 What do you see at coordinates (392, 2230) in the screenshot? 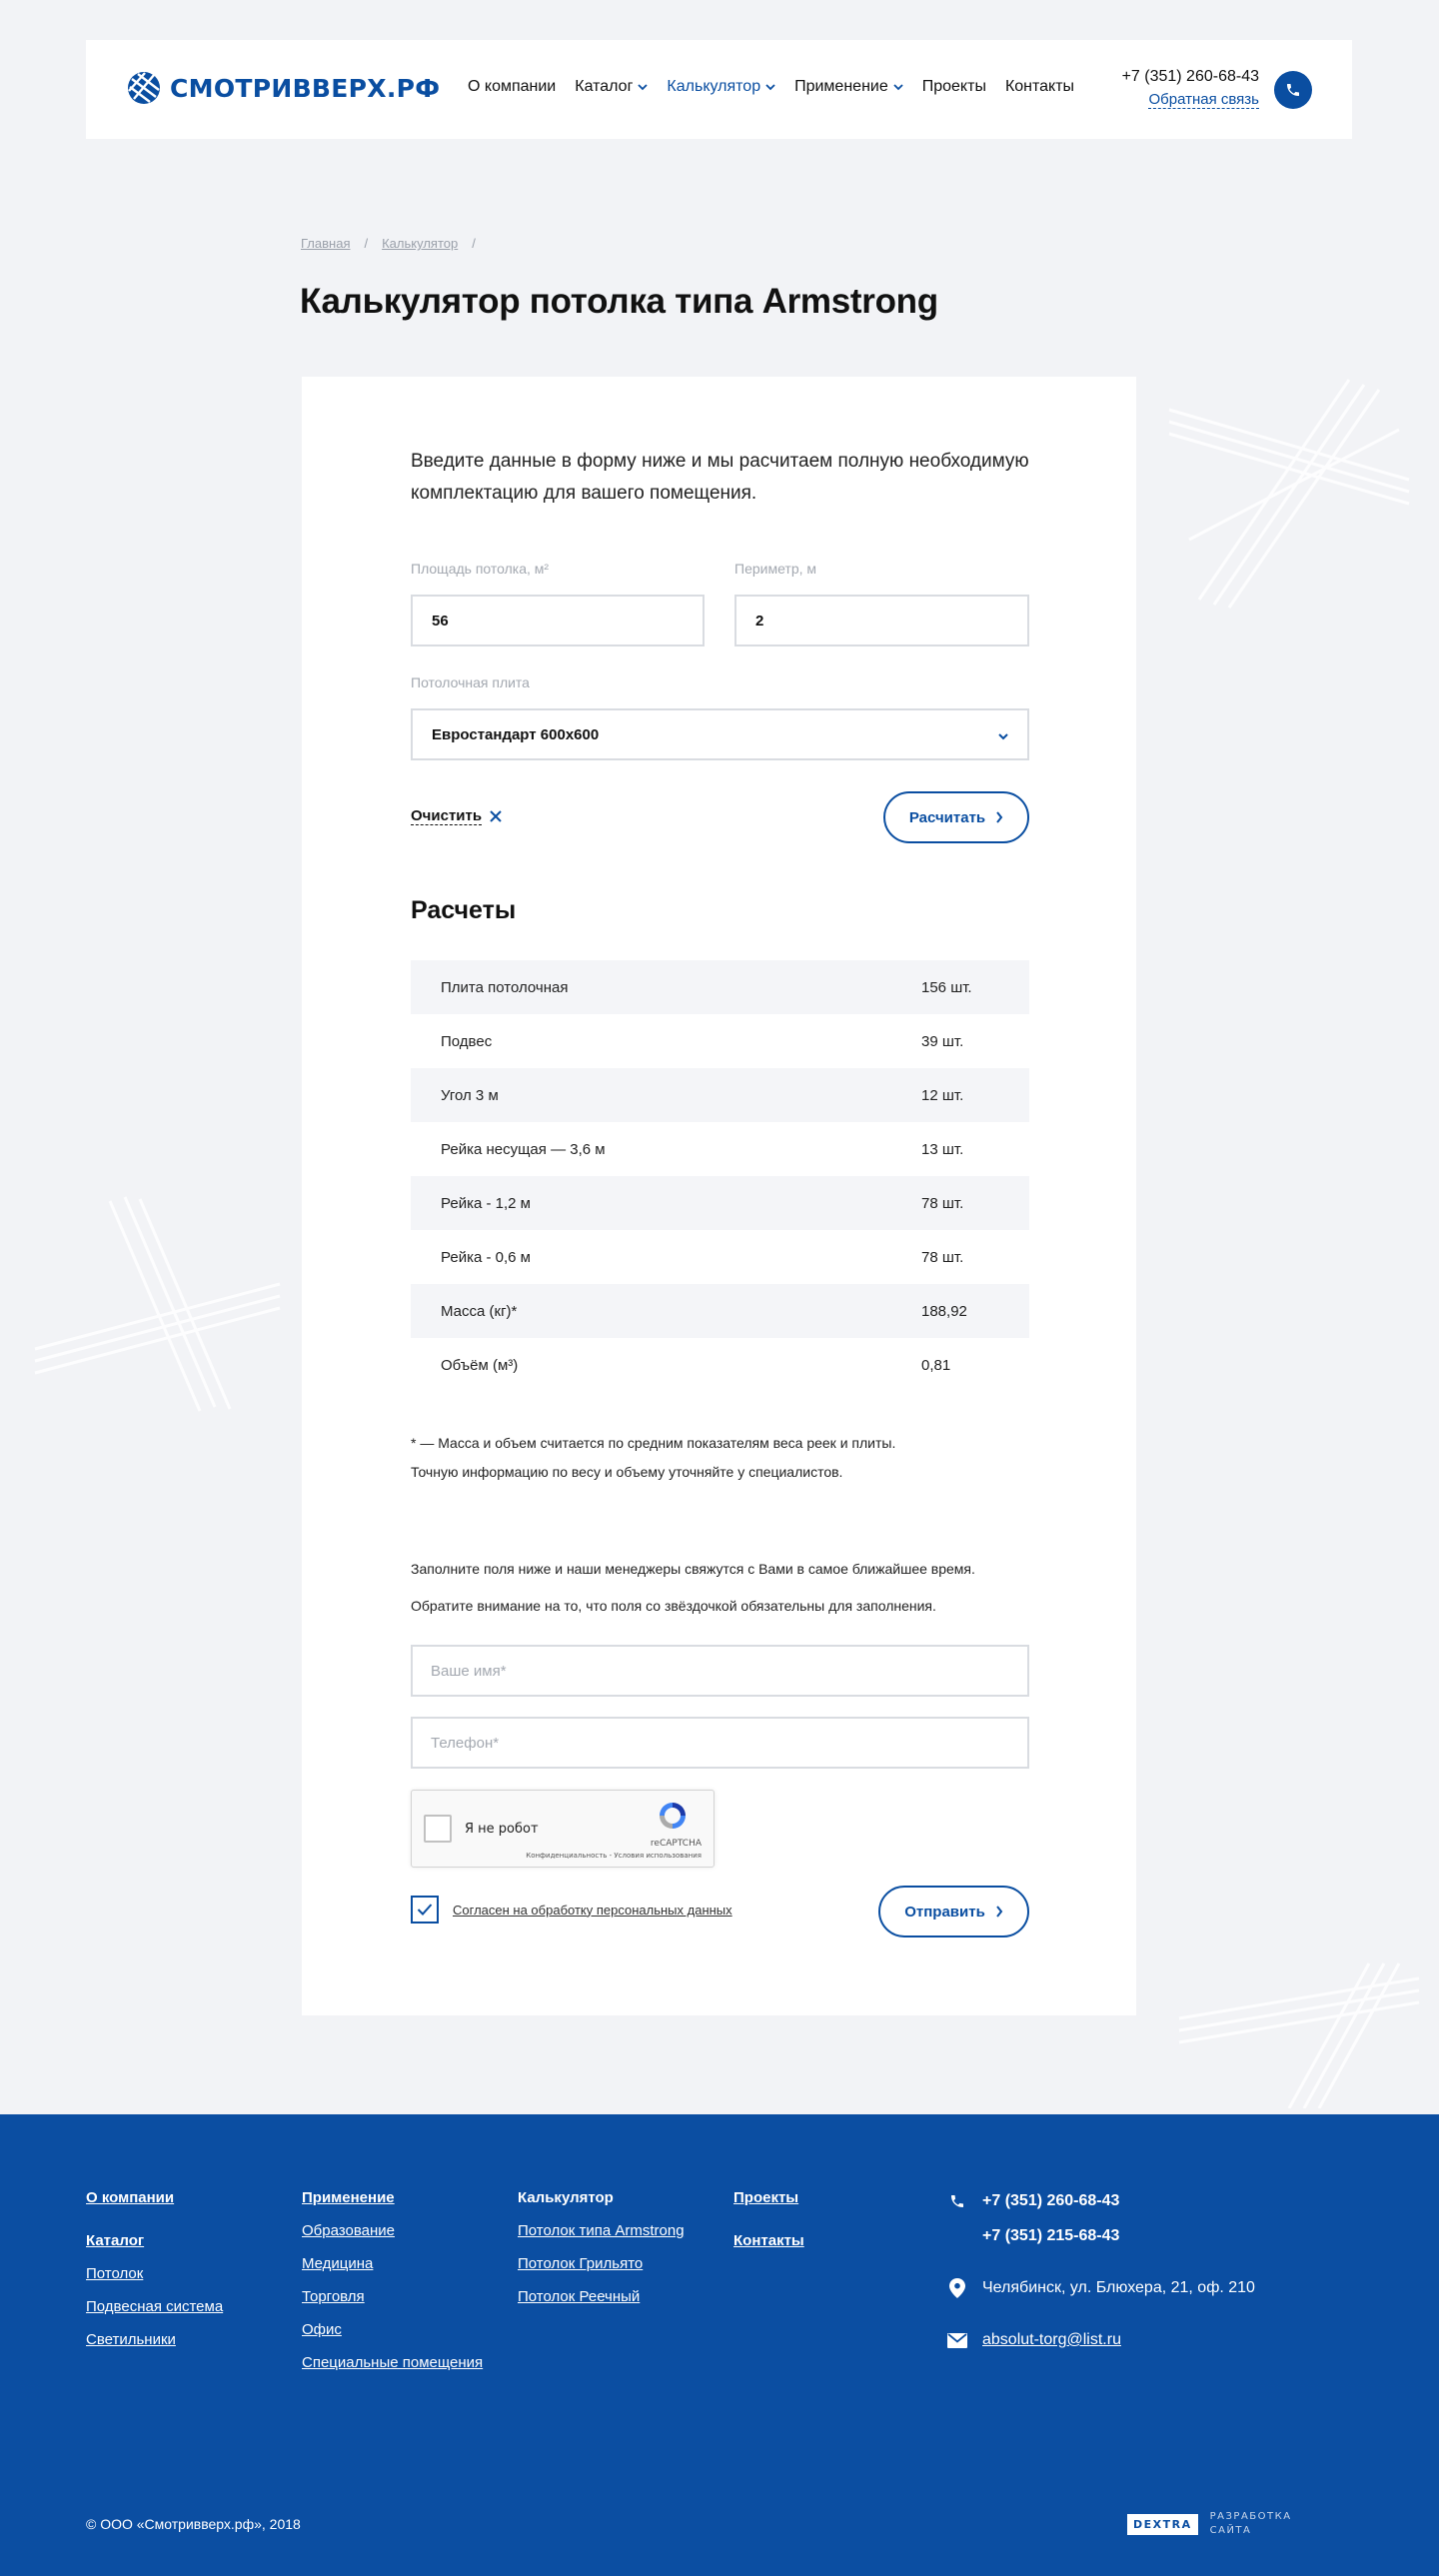
I see `footer-link: Образование` at bounding box center [392, 2230].